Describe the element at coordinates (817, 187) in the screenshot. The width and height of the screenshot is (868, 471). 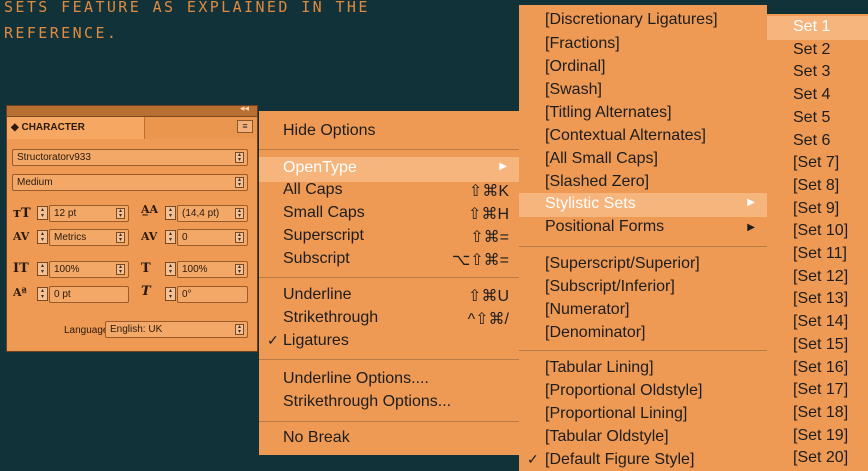
I see `menu-item-stylistic-set: [Set 8]` at that location.